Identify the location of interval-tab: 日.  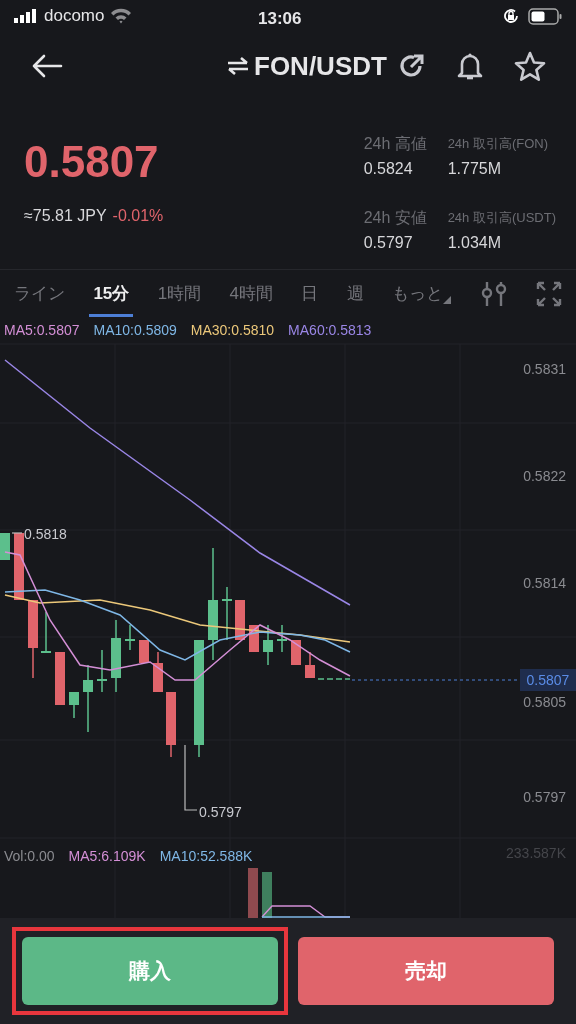
(310, 294).